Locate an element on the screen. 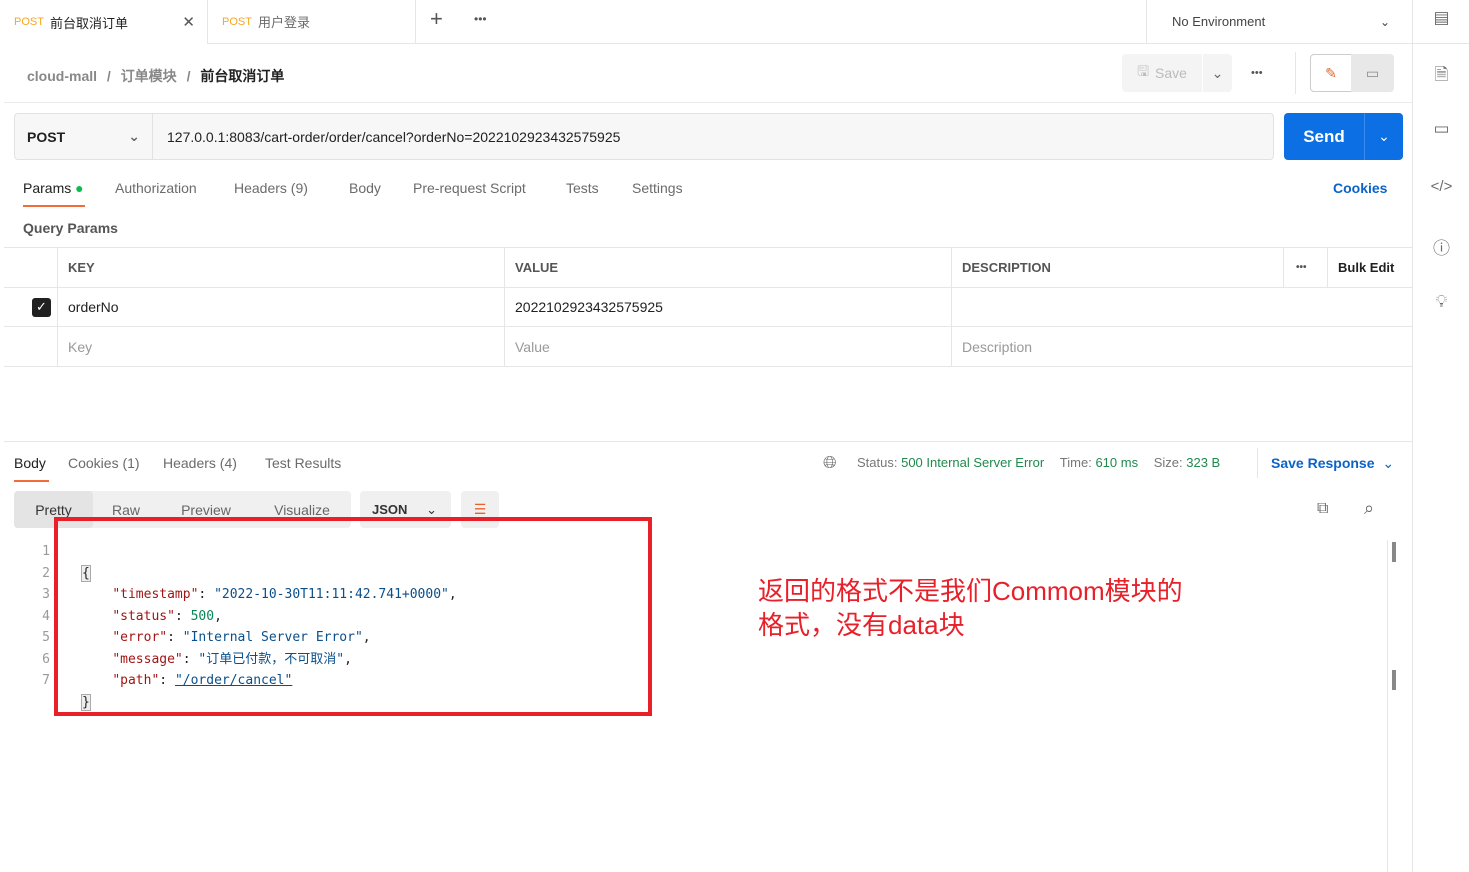 This screenshot has height=872, width=1469. code-icon: </> is located at coordinates (1441, 186).